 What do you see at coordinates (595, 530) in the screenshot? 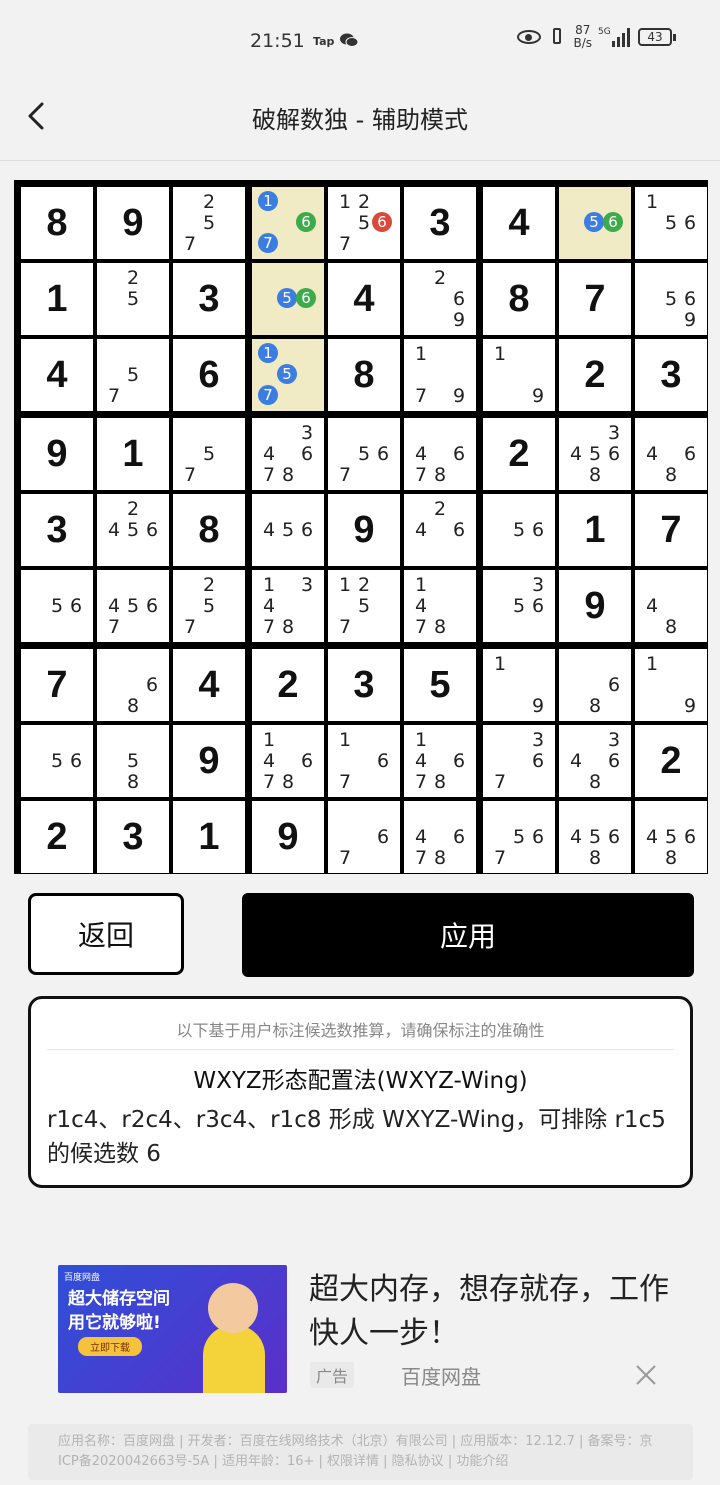
I see `sudoku-cell-r5c8: 1` at bounding box center [595, 530].